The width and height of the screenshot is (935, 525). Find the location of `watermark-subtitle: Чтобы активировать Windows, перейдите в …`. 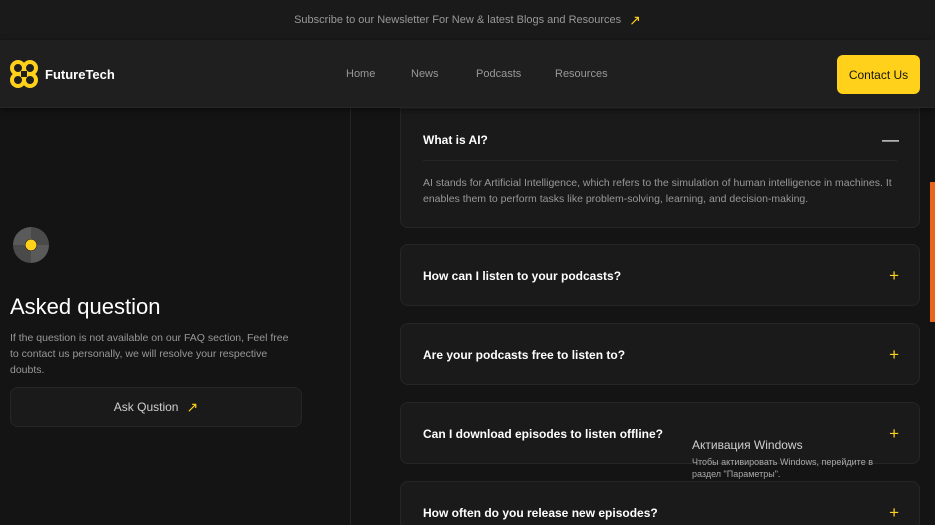

watermark-subtitle: Чтобы активировать Windows, перейдите в … is located at coordinates (782, 468).